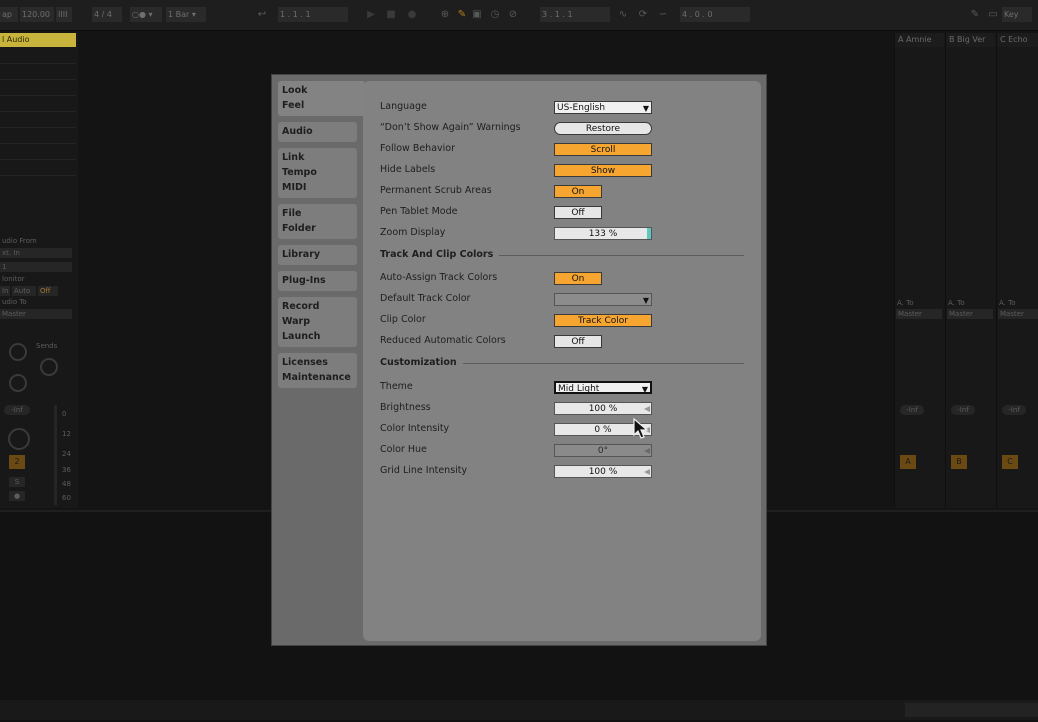  Describe the element at coordinates (38, 40) in the screenshot. I see `track-title: l Audio` at that location.